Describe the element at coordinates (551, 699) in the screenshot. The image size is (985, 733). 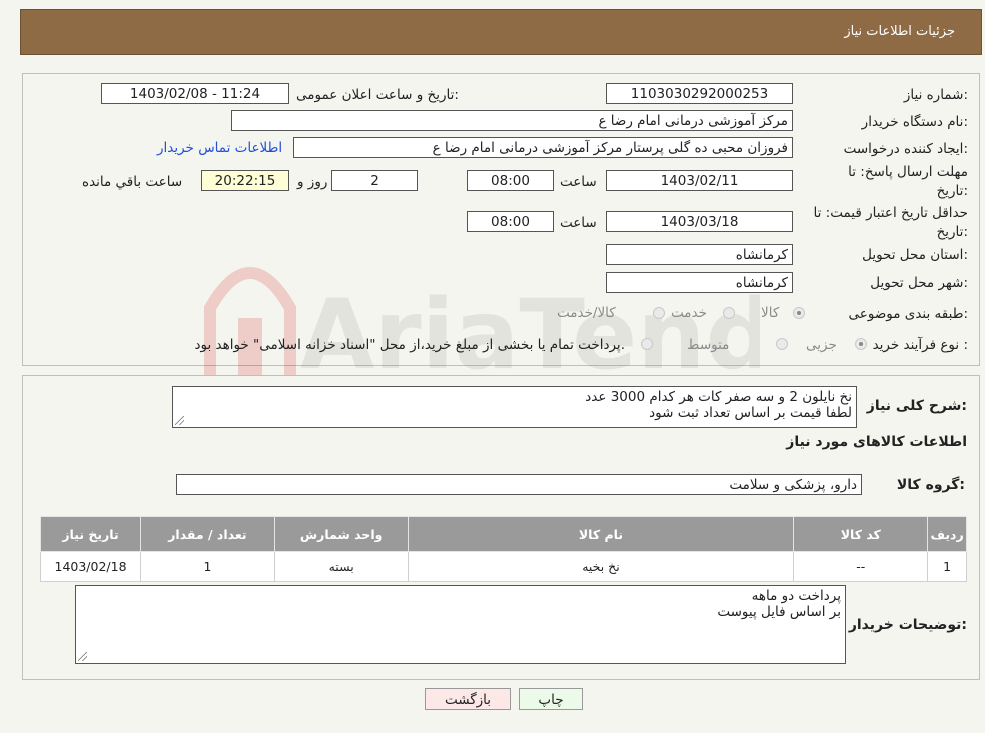
I see `print-button: چاپ` at that location.